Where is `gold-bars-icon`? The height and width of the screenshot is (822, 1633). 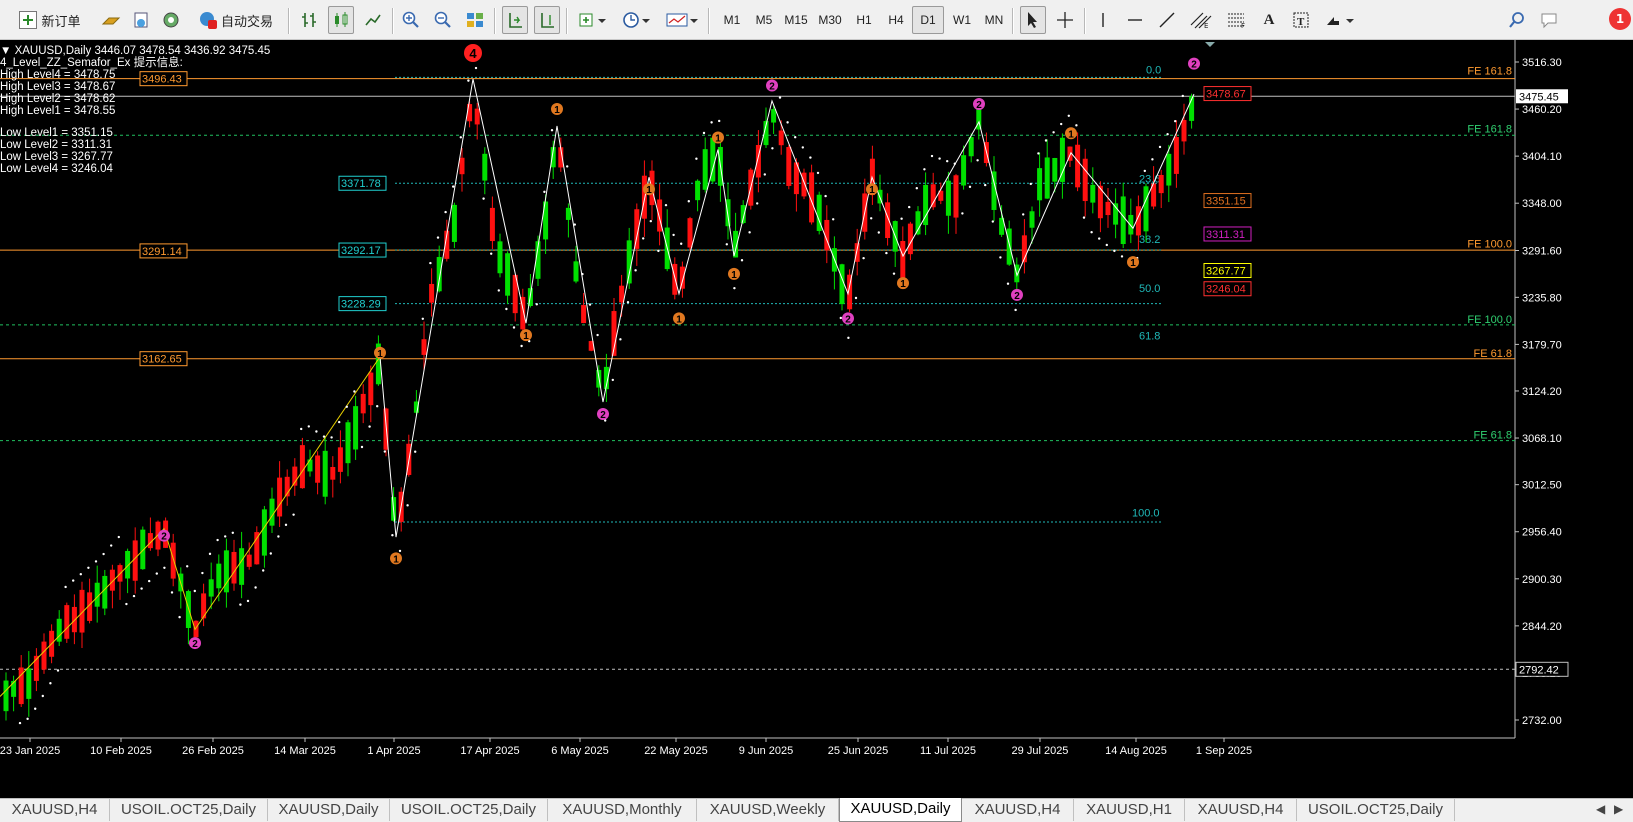 gold-bars-icon is located at coordinates (111, 20).